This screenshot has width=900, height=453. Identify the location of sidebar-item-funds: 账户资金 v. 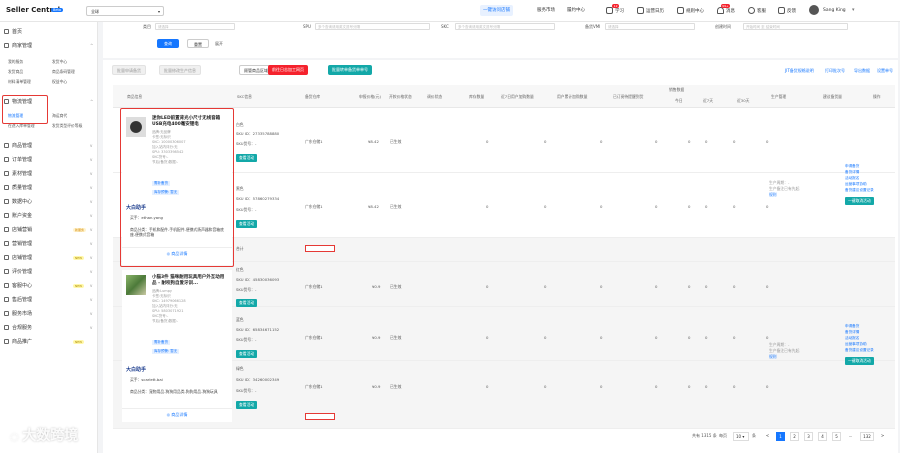
(48, 215).